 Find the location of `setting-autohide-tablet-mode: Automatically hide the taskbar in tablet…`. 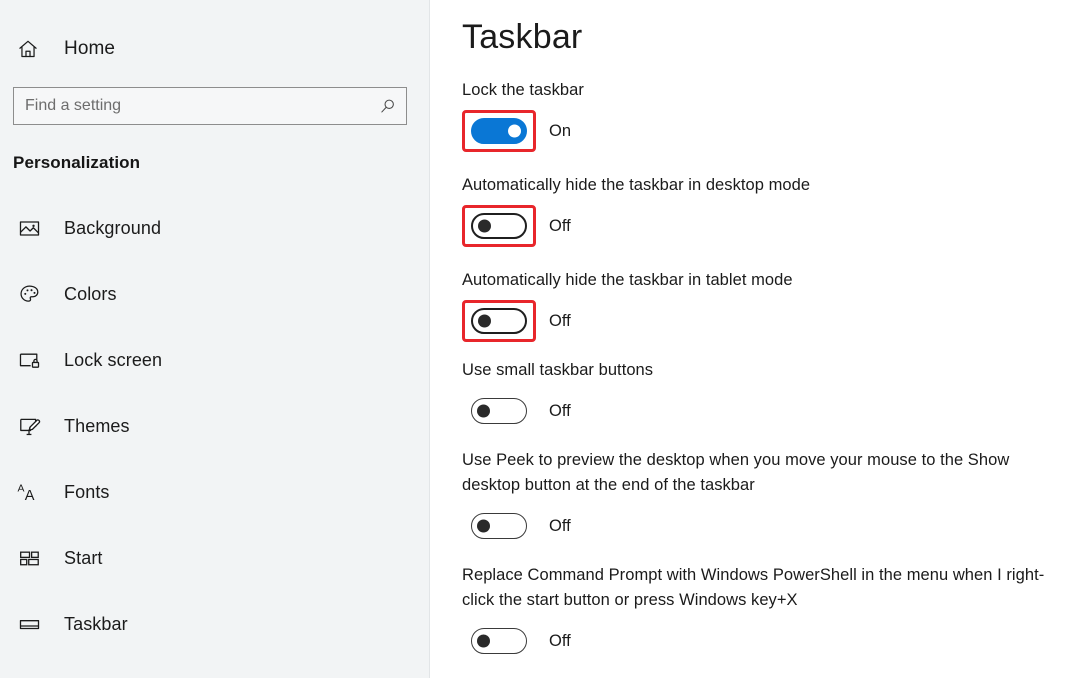

setting-autohide-tablet-mode: Automatically hide the taskbar in tablet… is located at coordinates (771, 305).